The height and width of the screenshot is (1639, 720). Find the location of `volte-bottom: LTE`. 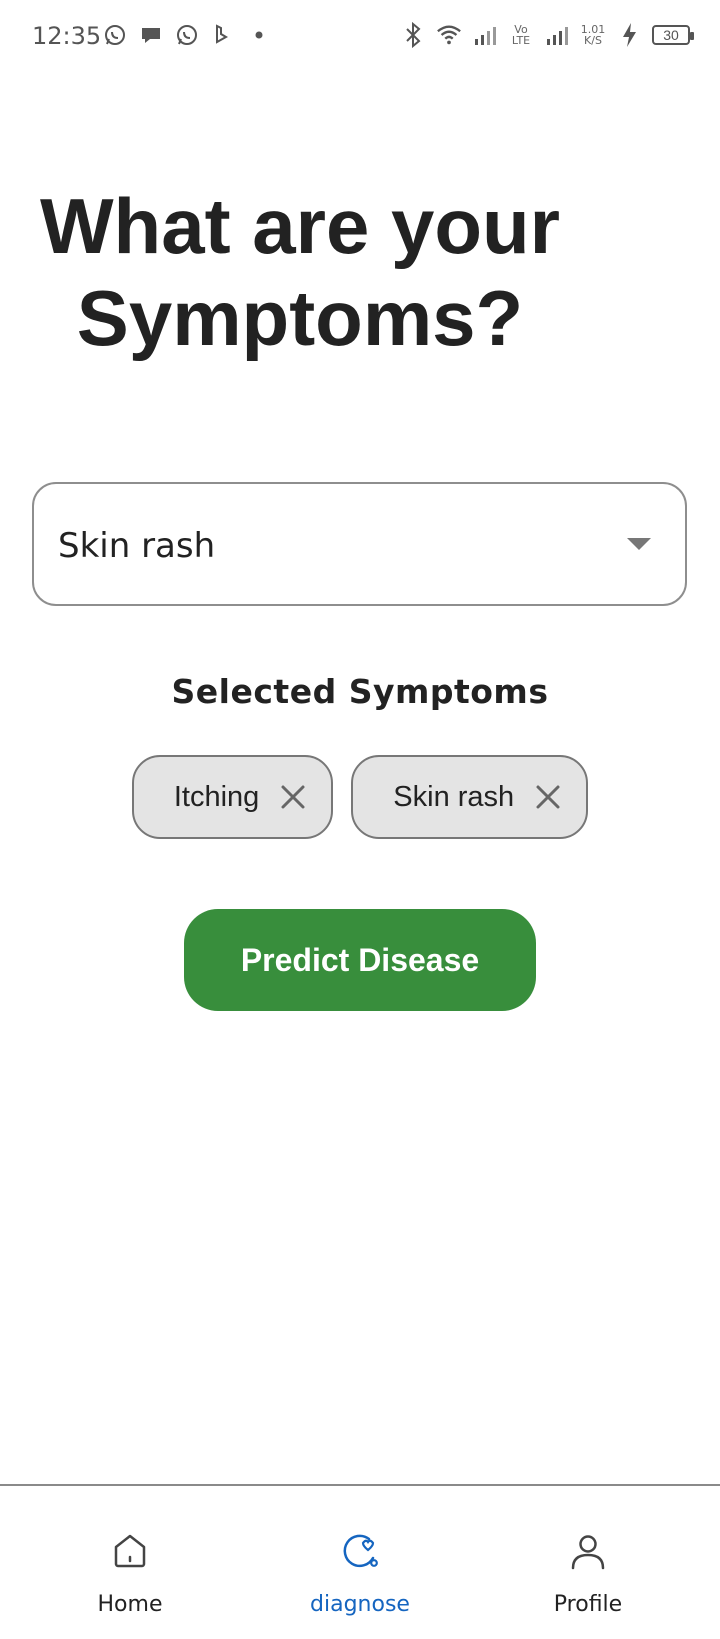

volte-bottom: LTE is located at coordinates (521, 40).